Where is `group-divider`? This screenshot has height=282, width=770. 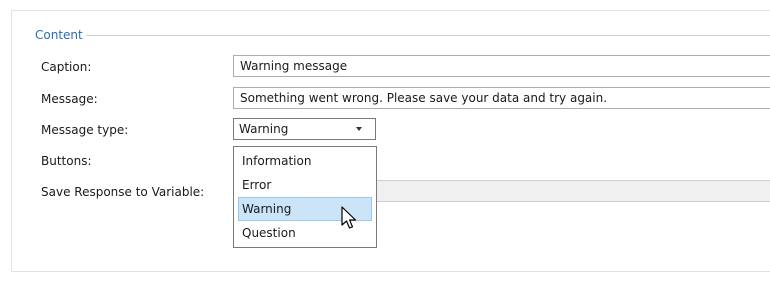
group-divider is located at coordinates (427, 35).